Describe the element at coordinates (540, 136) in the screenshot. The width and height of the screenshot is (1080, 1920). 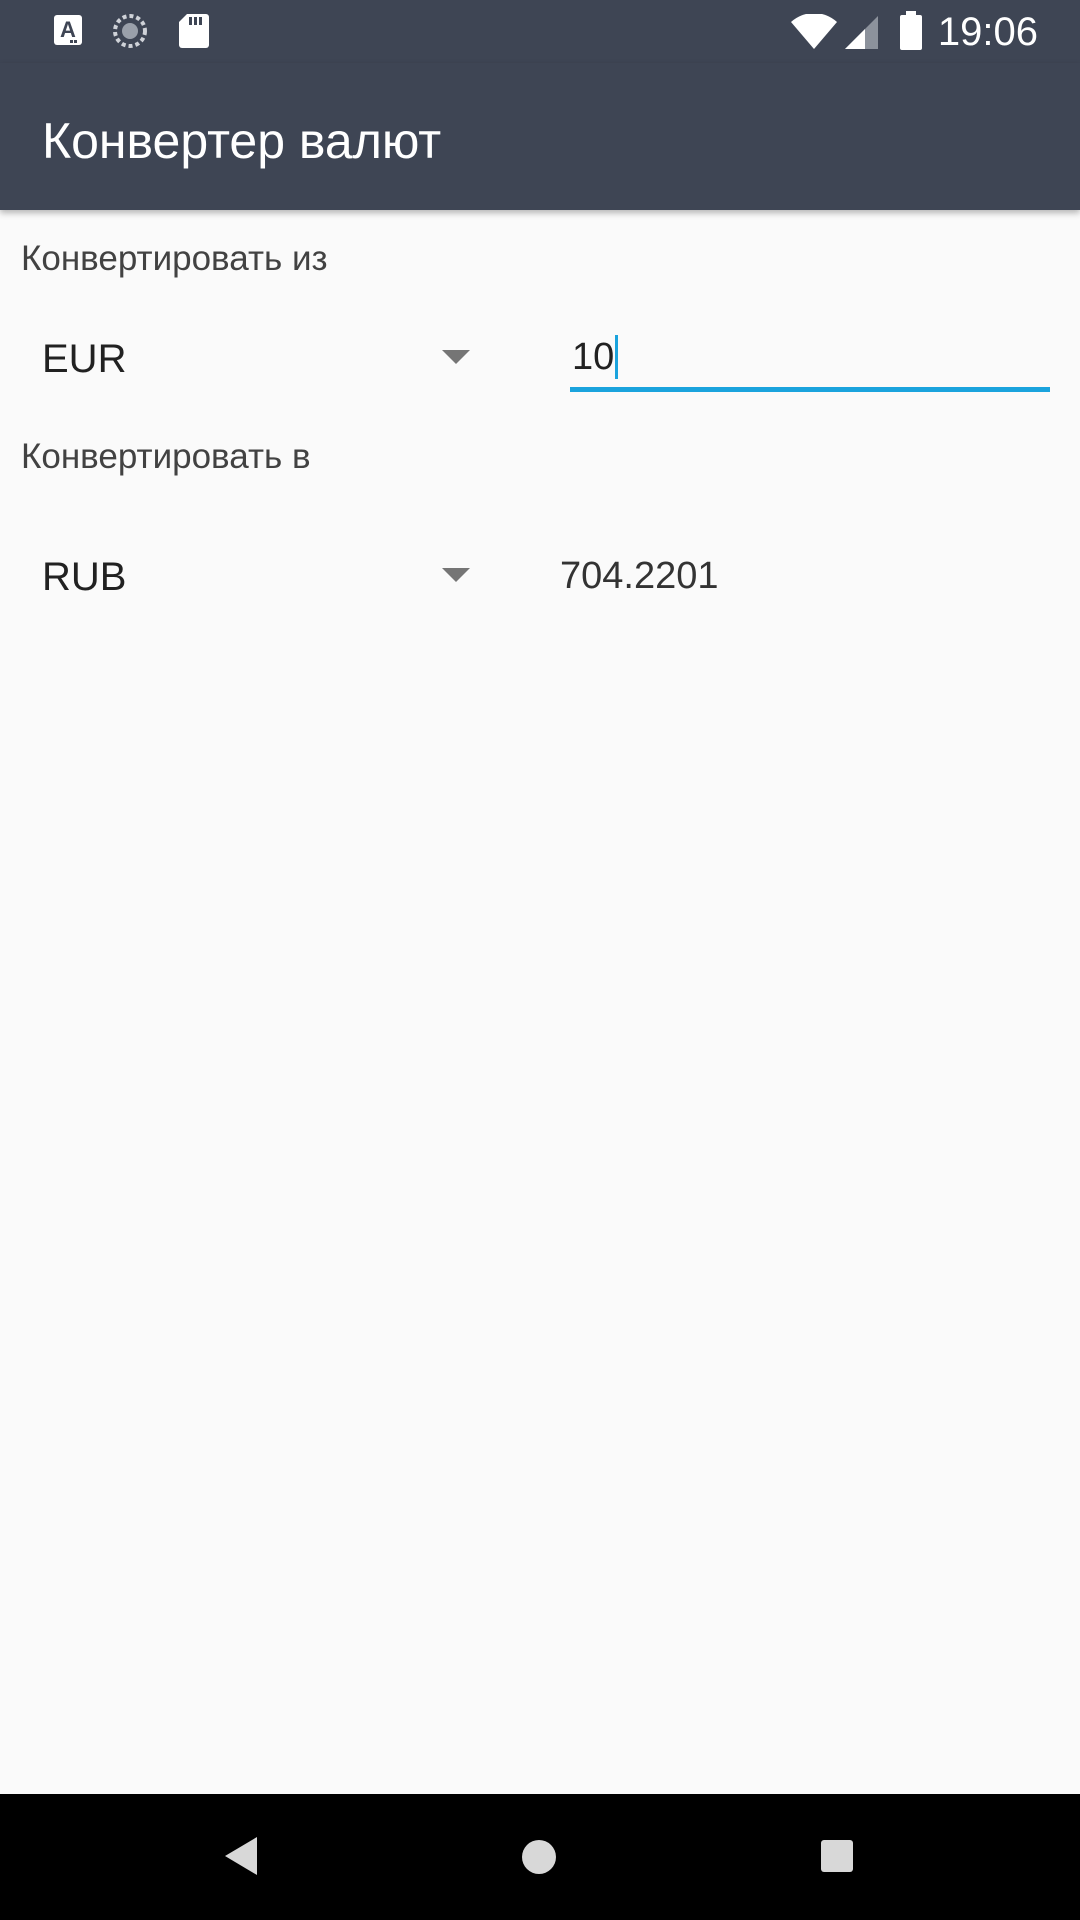
I see `app-bar: Конвертер валют` at that location.